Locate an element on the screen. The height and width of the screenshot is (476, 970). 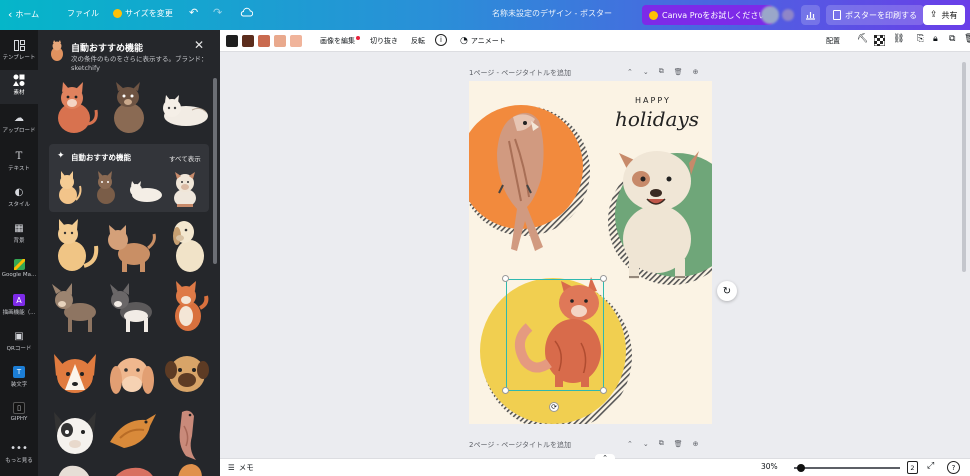
rail-item-elements: 素材 is located at coordinates (19, 87).